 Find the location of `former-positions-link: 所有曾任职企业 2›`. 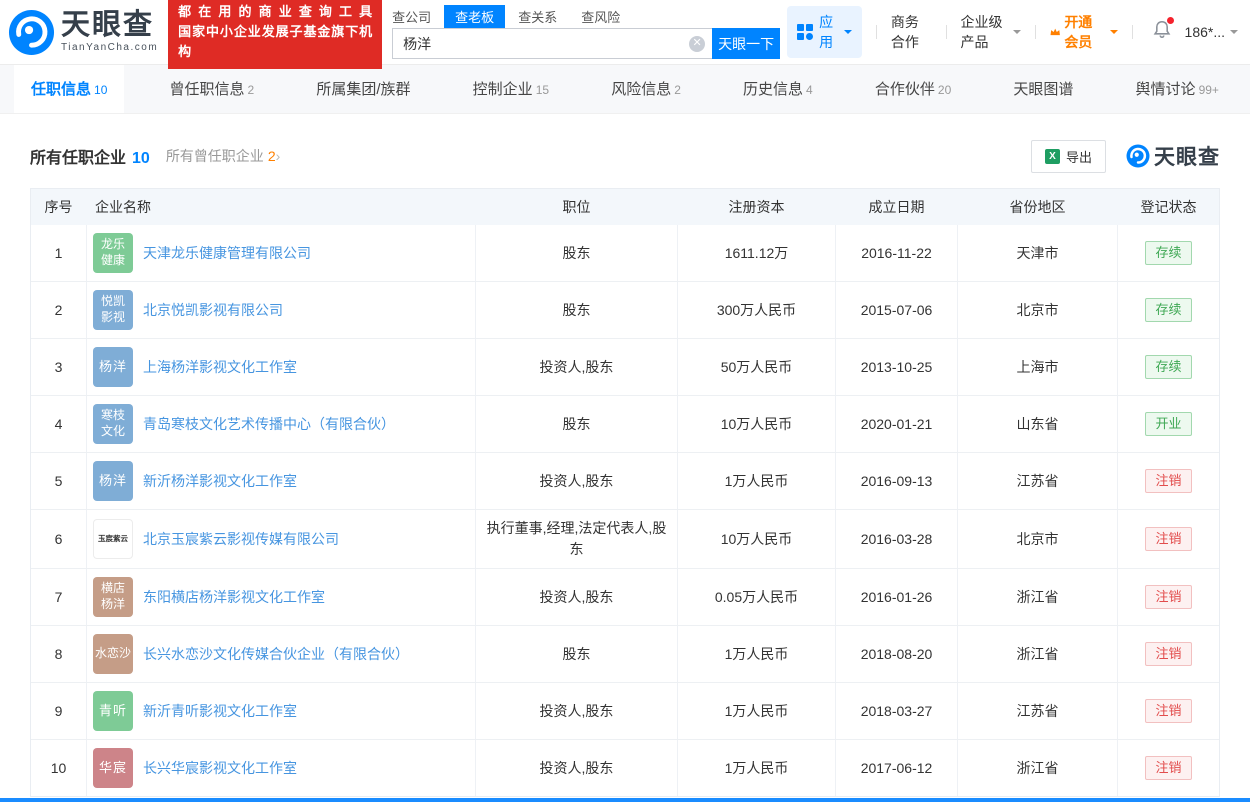

former-positions-link: 所有曾任职企业 2› is located at coordinates (223, 156).